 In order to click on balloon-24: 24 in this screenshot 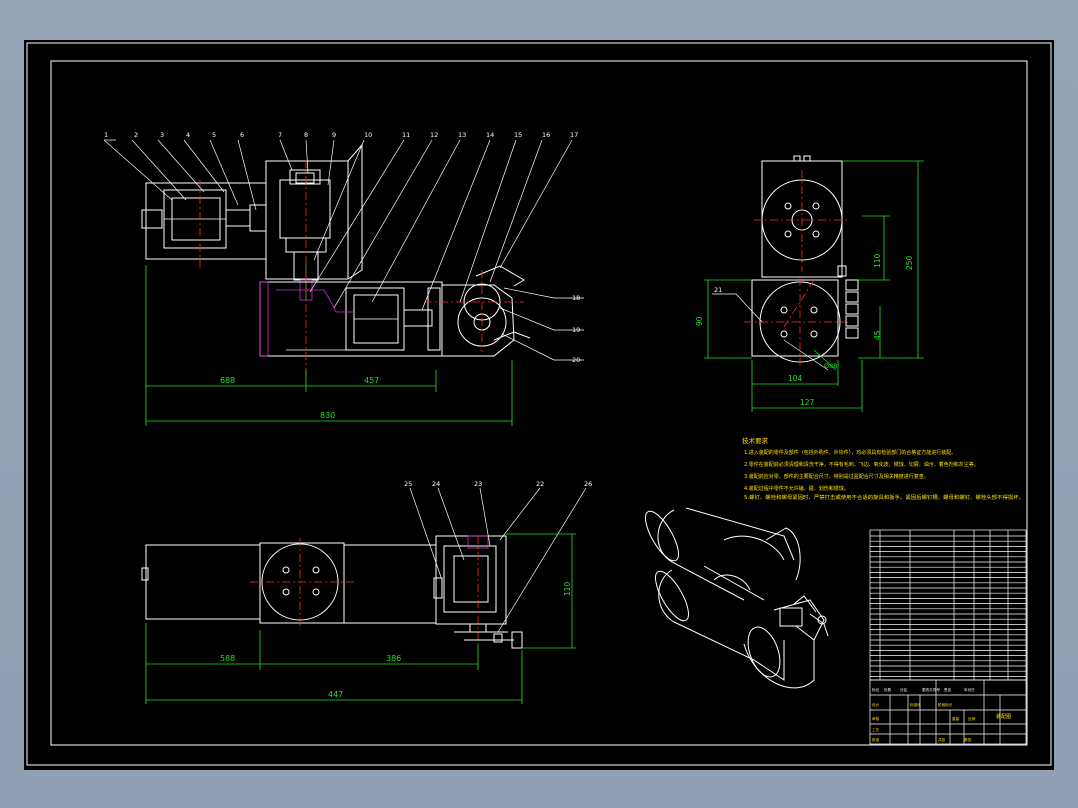, I will do `click(436, 484)`.